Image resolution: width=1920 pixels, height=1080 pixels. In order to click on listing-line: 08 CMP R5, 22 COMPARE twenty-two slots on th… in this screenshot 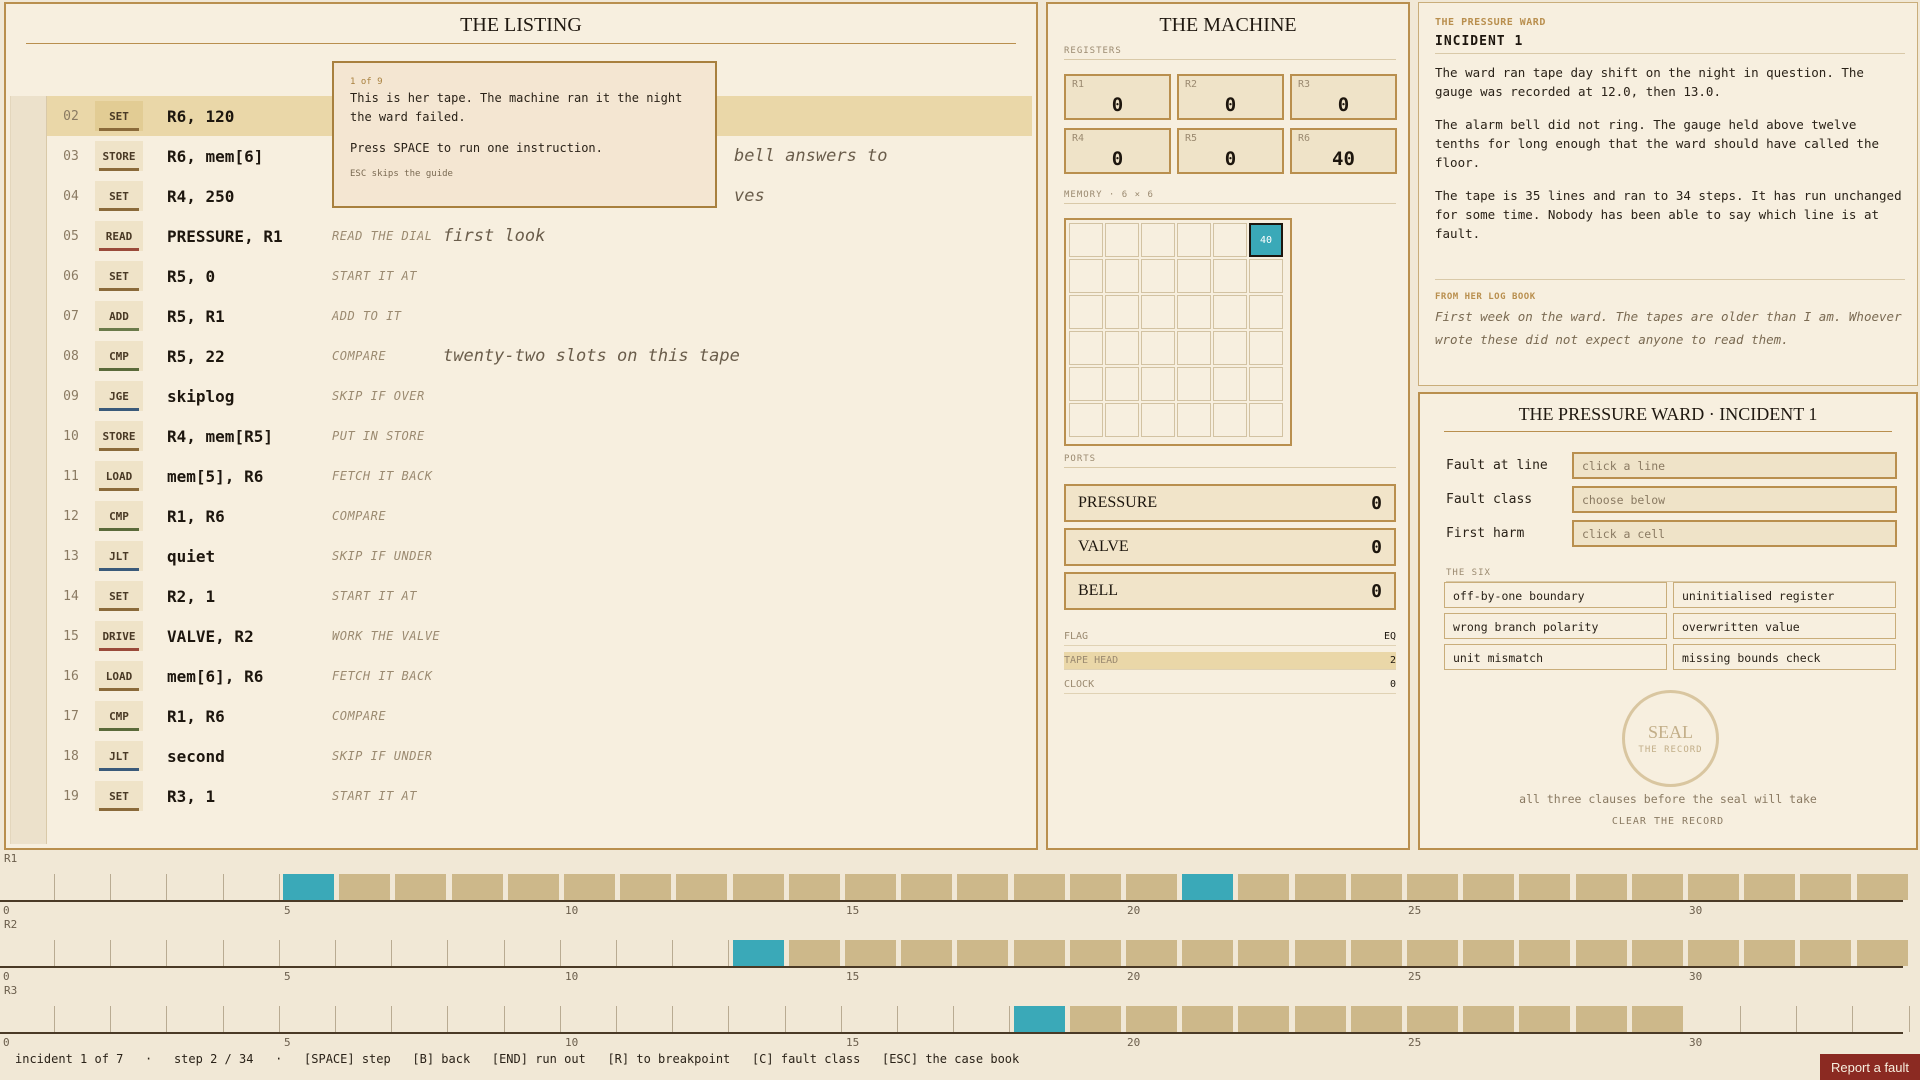, I will do `click(539, 356)`.